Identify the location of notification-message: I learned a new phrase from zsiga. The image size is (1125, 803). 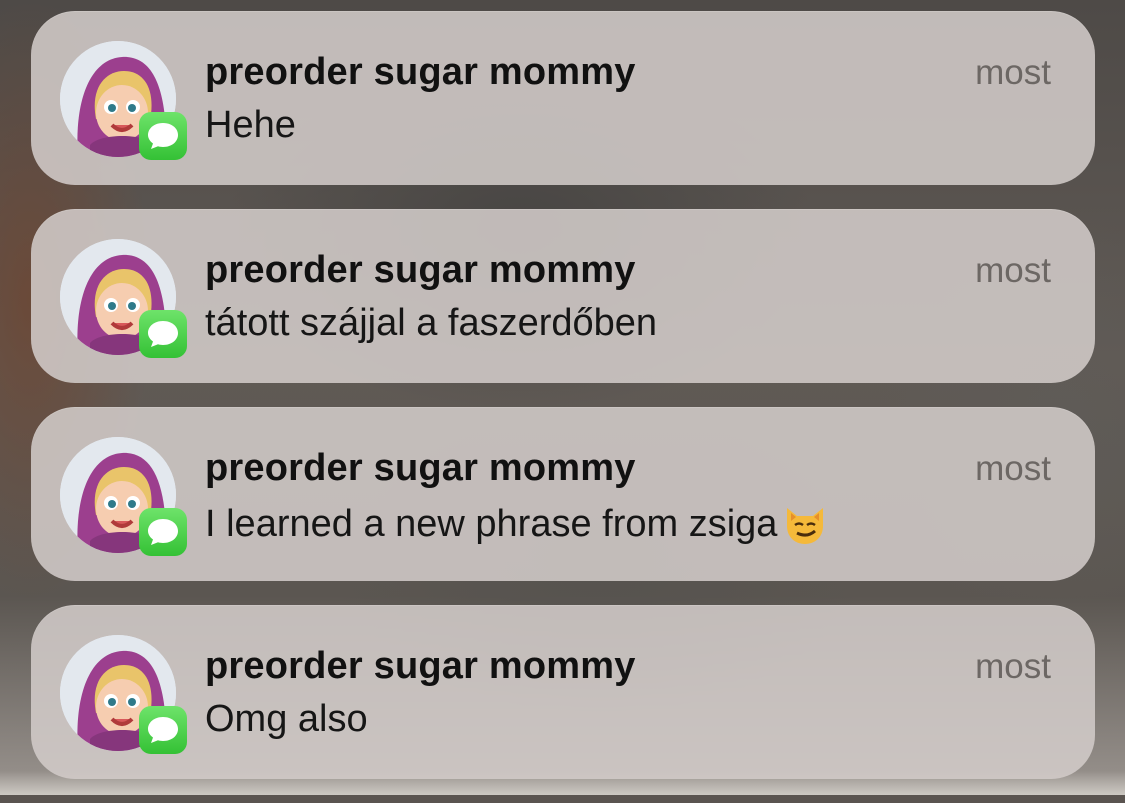
(491, 523).